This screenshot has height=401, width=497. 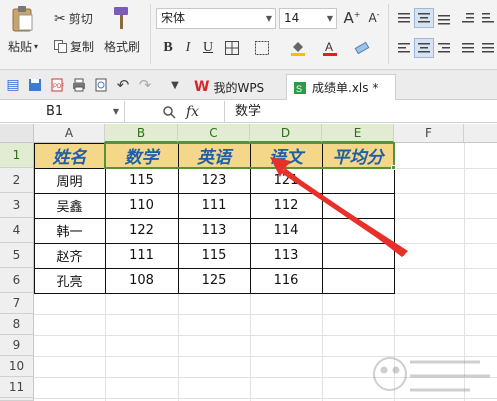 I want to click on svg-text: A, so click(x=329, y=47).